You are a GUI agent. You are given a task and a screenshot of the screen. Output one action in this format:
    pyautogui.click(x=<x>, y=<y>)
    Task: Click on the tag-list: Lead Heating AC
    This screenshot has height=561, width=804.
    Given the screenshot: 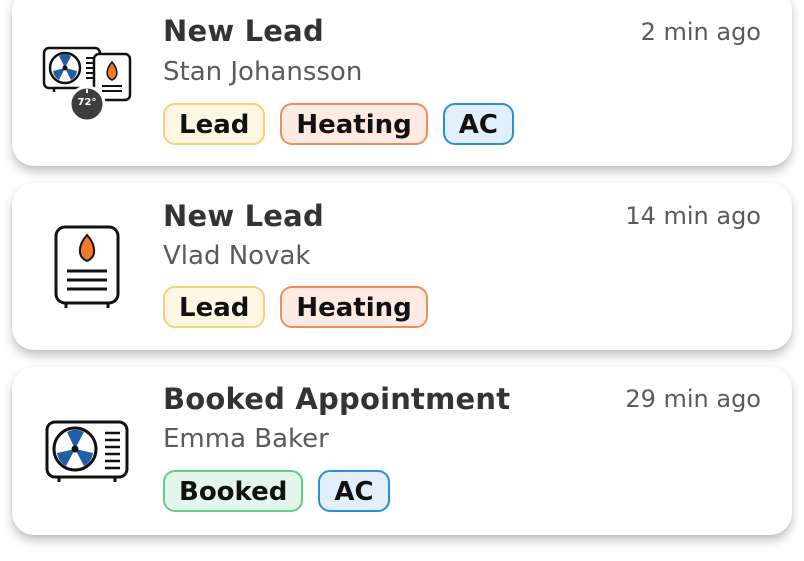 What is the action you would take?
    pyautogui.click(x=338, y=124)
    